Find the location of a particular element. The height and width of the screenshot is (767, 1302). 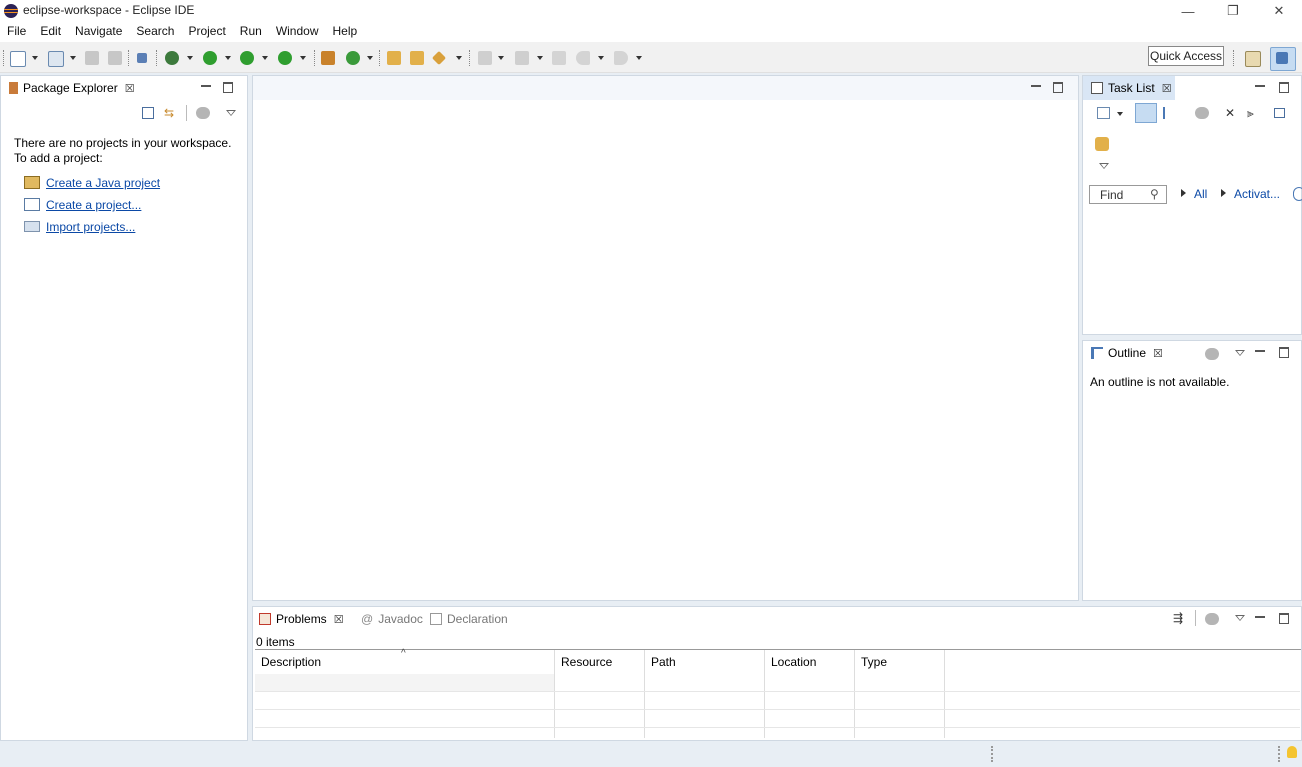

column-header-description: Description is located at coordinates (291, 662).